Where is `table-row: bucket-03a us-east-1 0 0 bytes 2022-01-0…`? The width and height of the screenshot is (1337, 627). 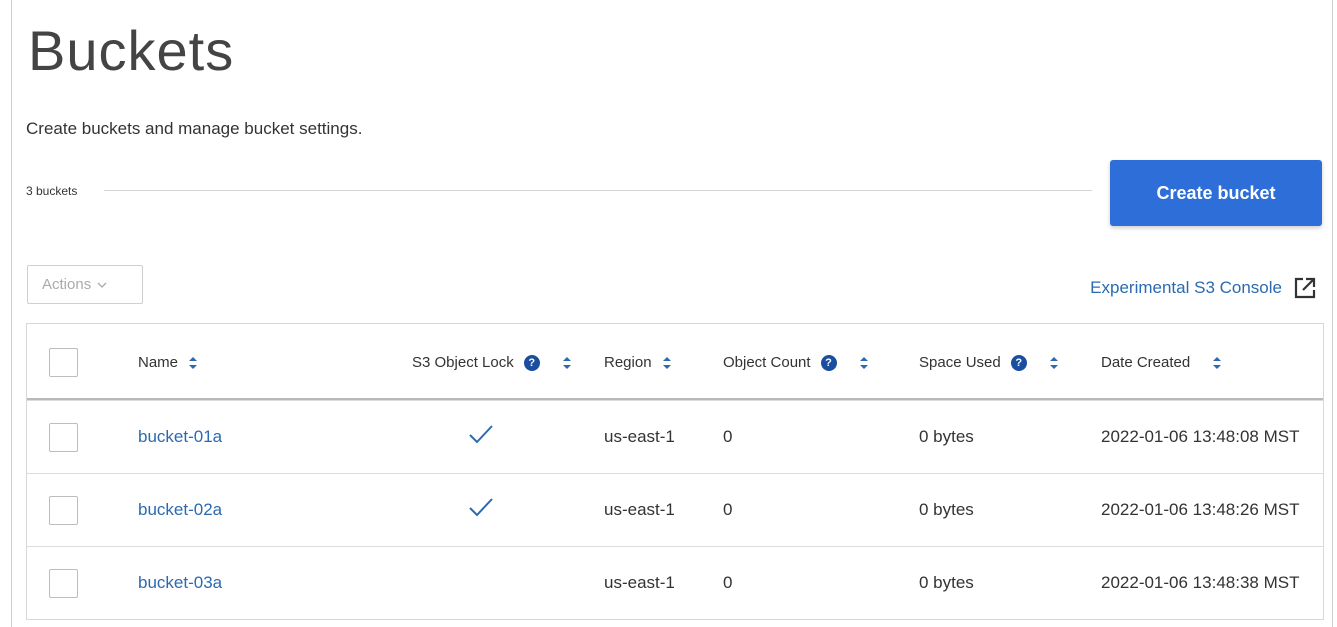
table-row: bucket-03a us-east-1 0 0 bytes 2022-01-0… is located at coordinates (675, 582).